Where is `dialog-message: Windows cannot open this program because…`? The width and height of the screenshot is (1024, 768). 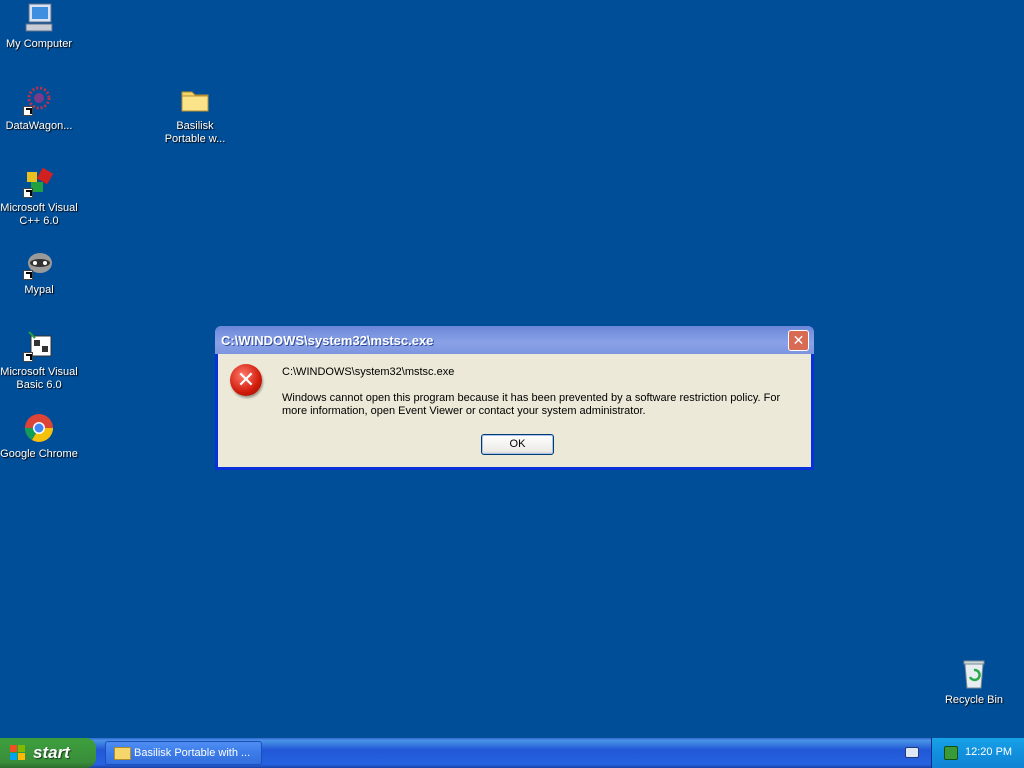
dialog-message: Windows cannot open this program because… is located at coordinates (531, 404).